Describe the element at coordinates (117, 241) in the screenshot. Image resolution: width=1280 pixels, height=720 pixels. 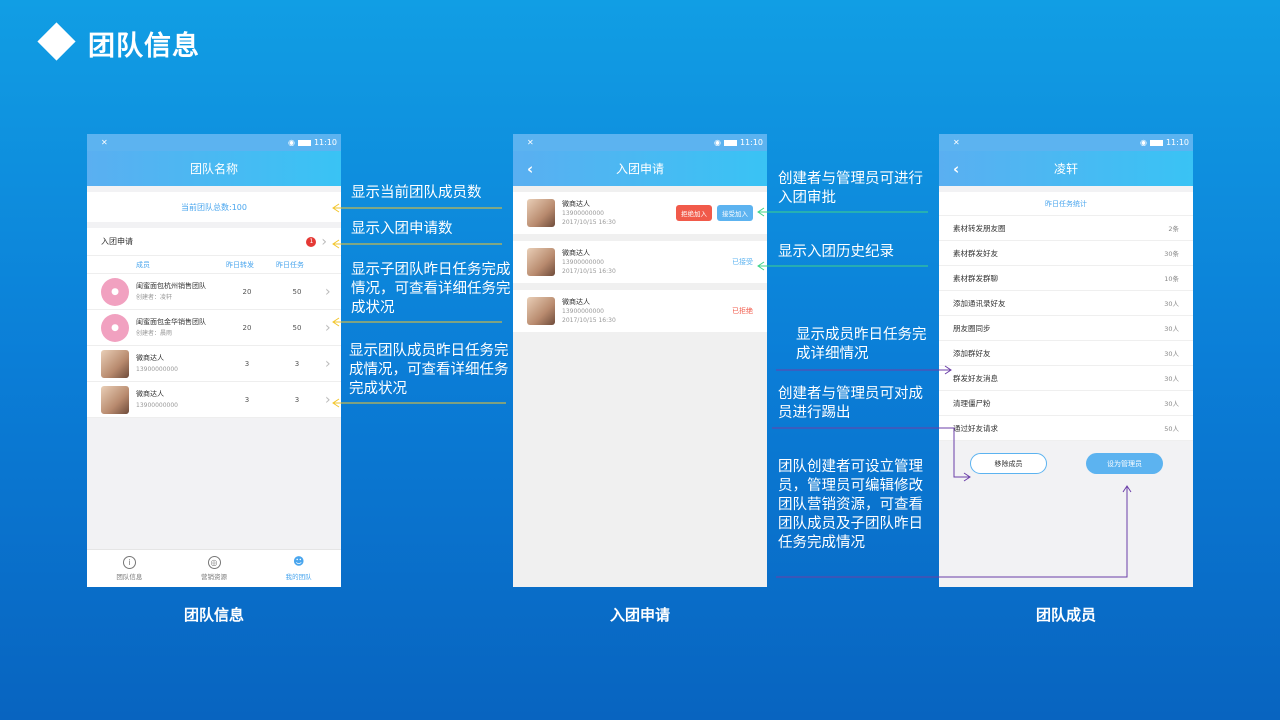
I see `apply-label: 入团申请` at that location.